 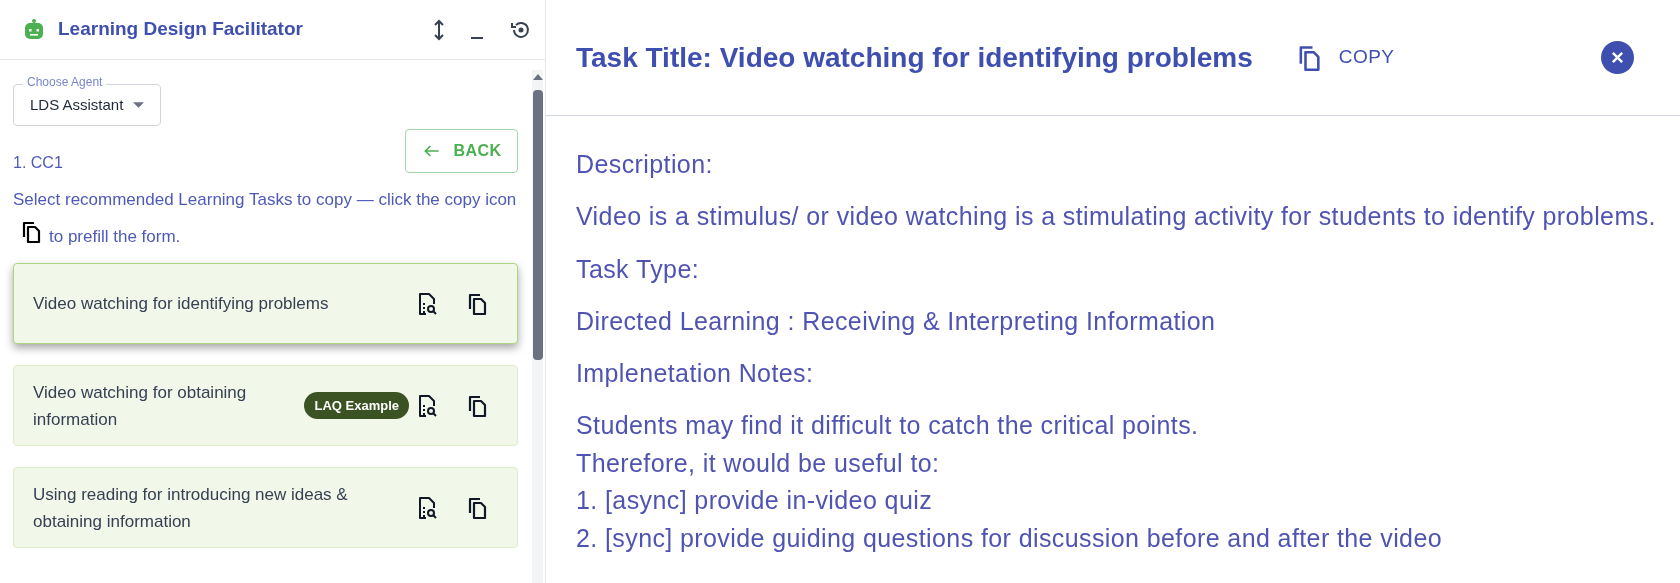 I want to click on laq-example-badge: LAQ Example, so click(x=356, y=405).